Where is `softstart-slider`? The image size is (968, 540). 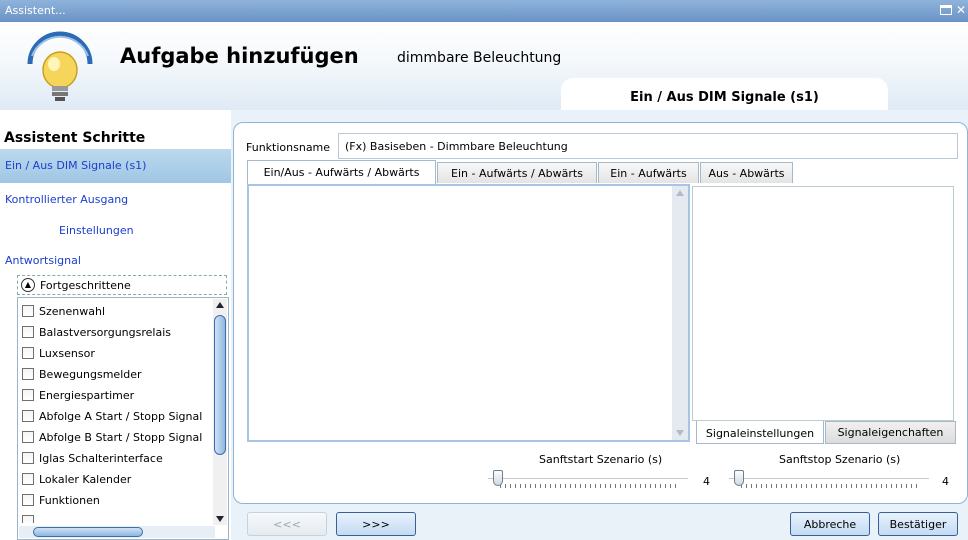
softstart-slider is located at coordinates (588, 480).